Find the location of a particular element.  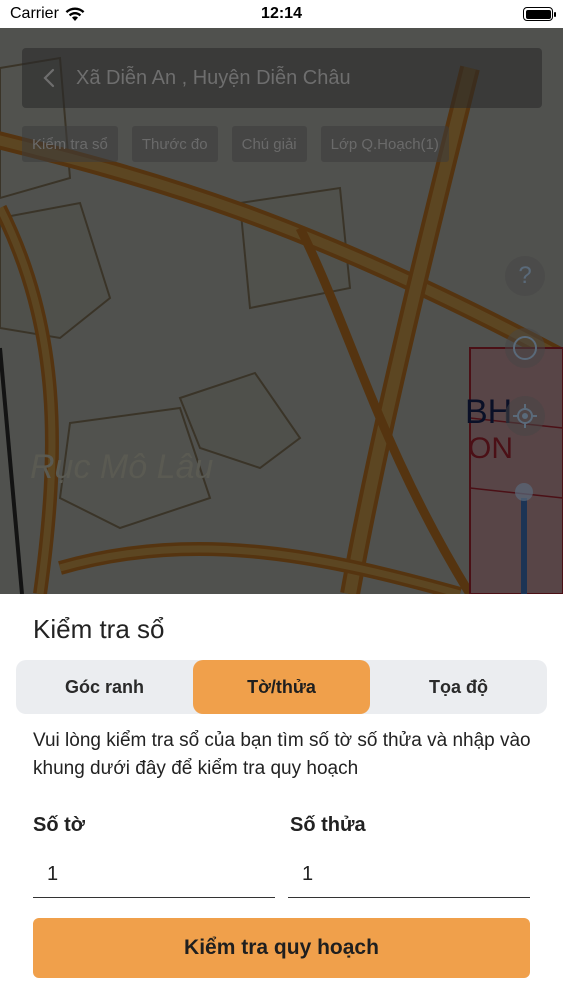

tab-goc-ranh: Góc ranh is located at coordinates (104, 687).